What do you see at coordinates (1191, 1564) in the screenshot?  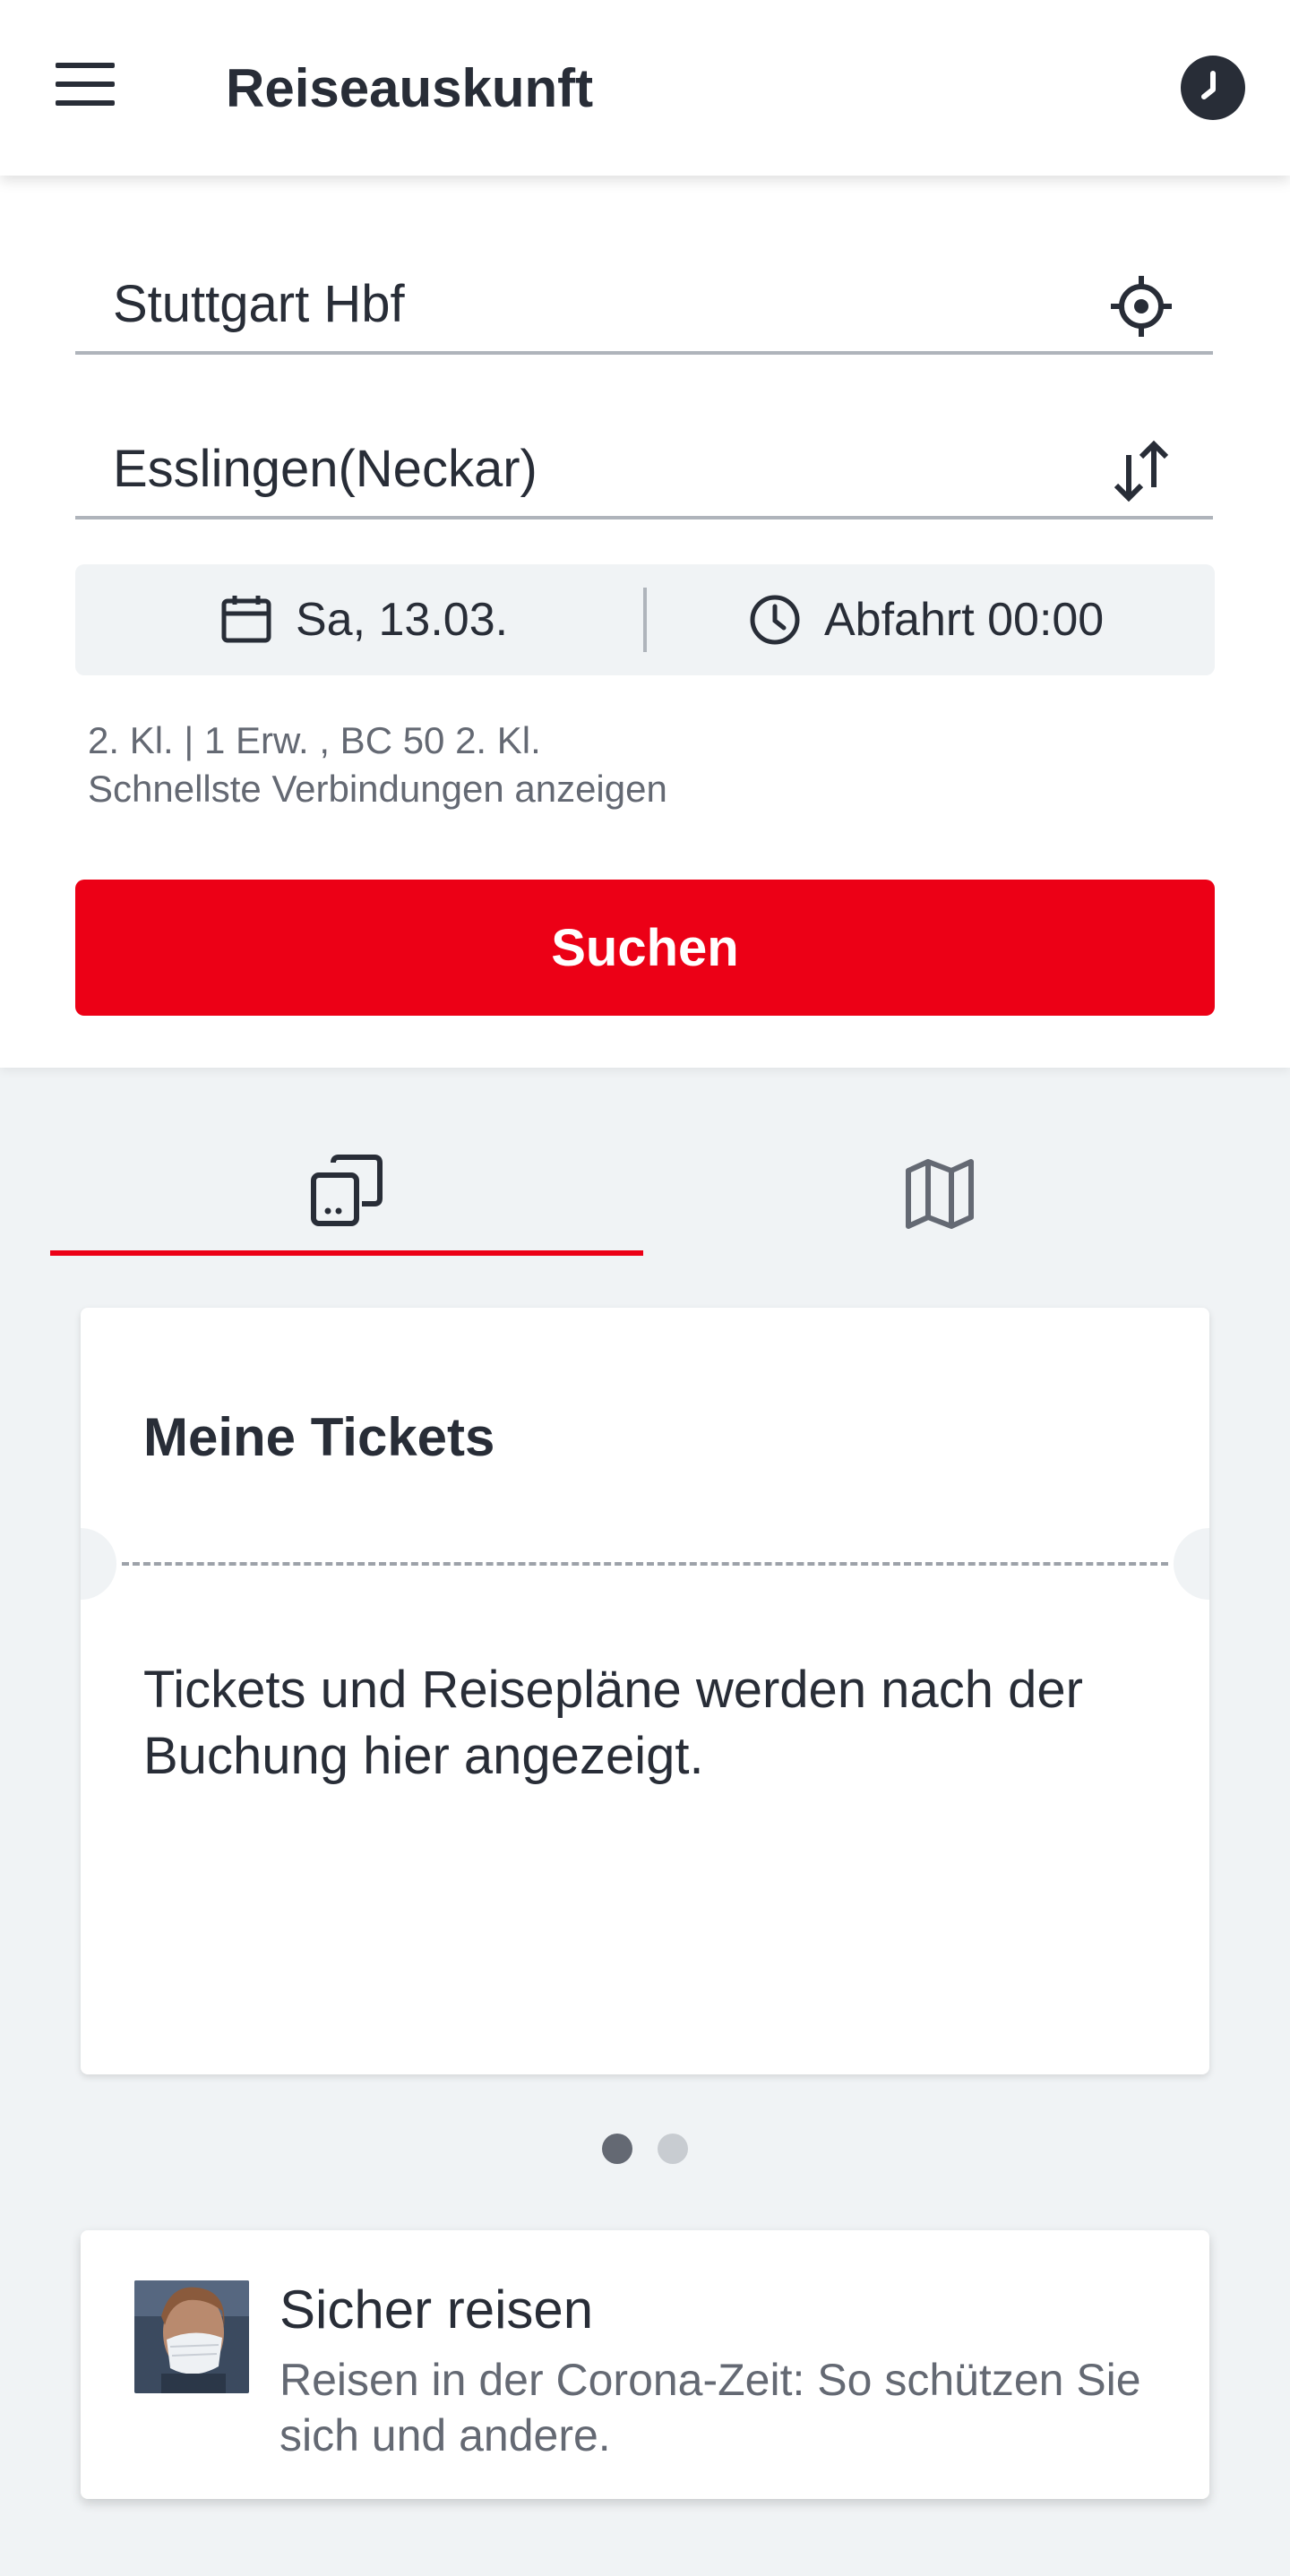 I see `ticket-notch-right` at bounding box center [1191, 1564].